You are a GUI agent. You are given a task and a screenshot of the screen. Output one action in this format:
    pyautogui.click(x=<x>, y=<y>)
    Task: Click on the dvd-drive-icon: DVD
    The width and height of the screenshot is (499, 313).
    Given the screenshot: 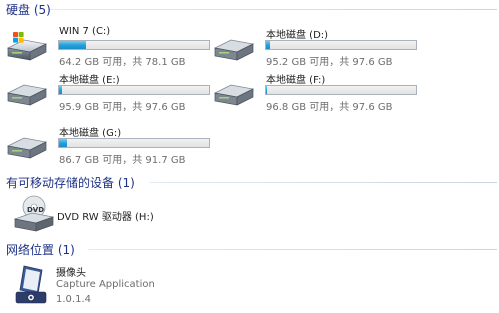 What is the action you would take?
    pyautogui.click(x=34, y=213)
    